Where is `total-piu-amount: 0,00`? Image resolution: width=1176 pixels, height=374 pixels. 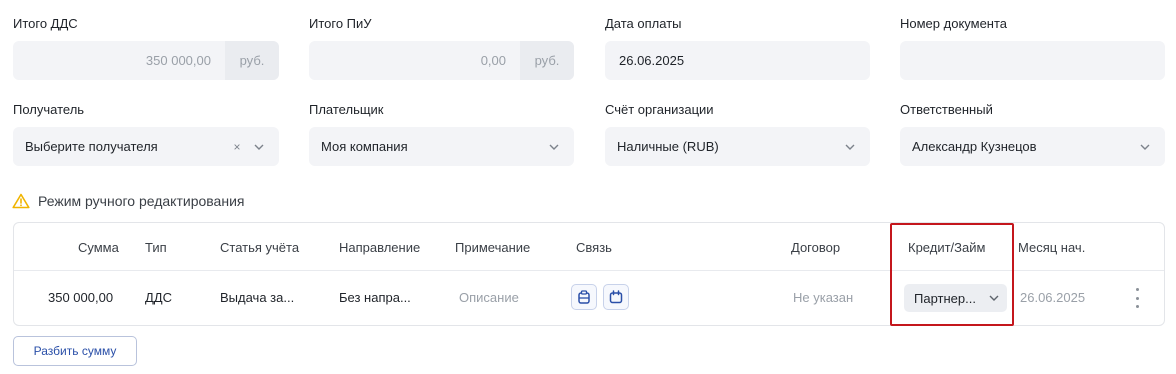 total-piu-amount: 0,00 is located at coordinates (493, 60).